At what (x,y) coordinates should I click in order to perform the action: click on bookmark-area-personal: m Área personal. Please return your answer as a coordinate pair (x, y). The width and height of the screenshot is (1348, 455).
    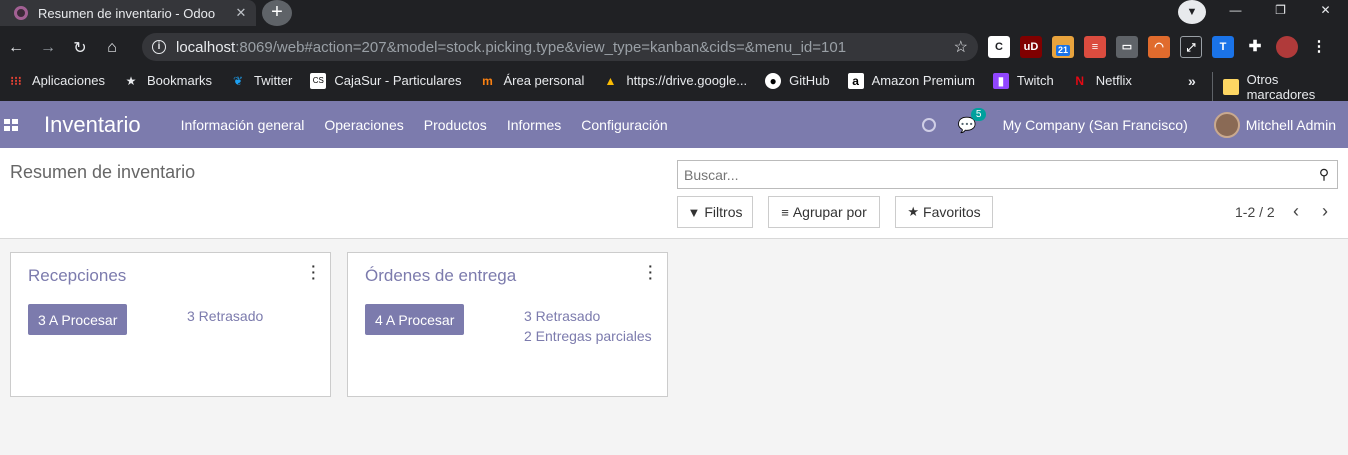
    Looking at the image, I should click on (531, 81).